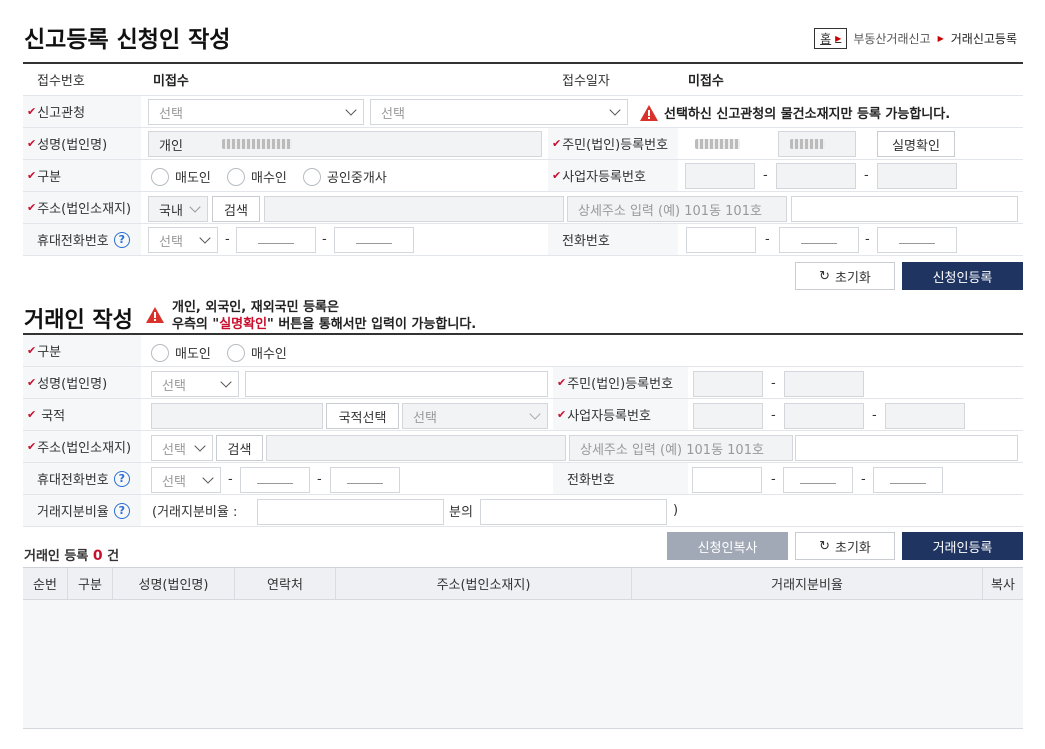 This screenshot has width=1045, height=749. I want to click on phone-area-input, so click(721, 240).